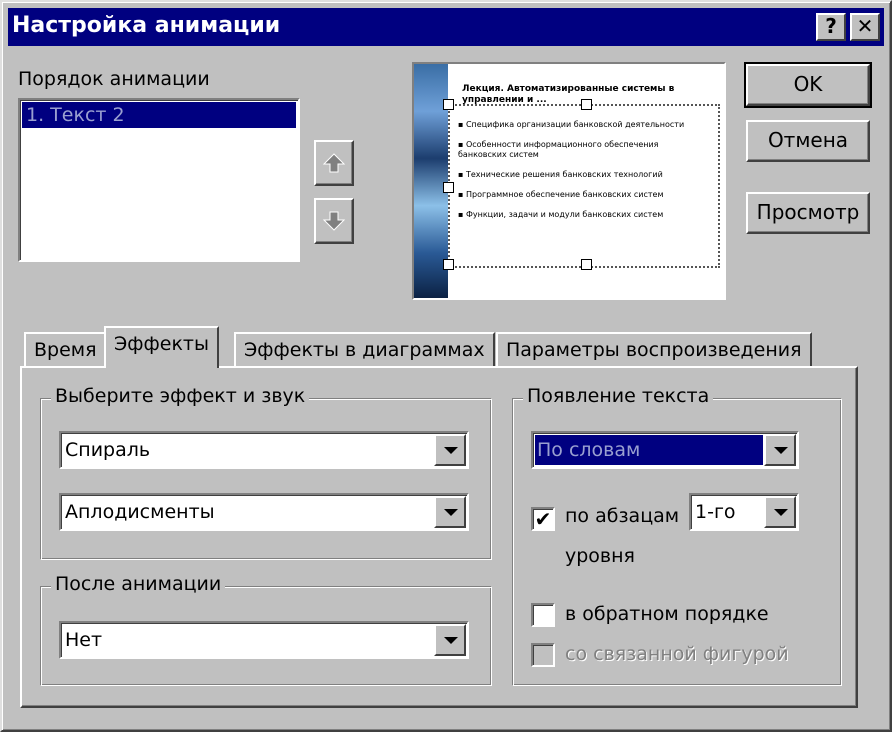  I want to click on sound-select: Аплодисменты, so click(264, 512).